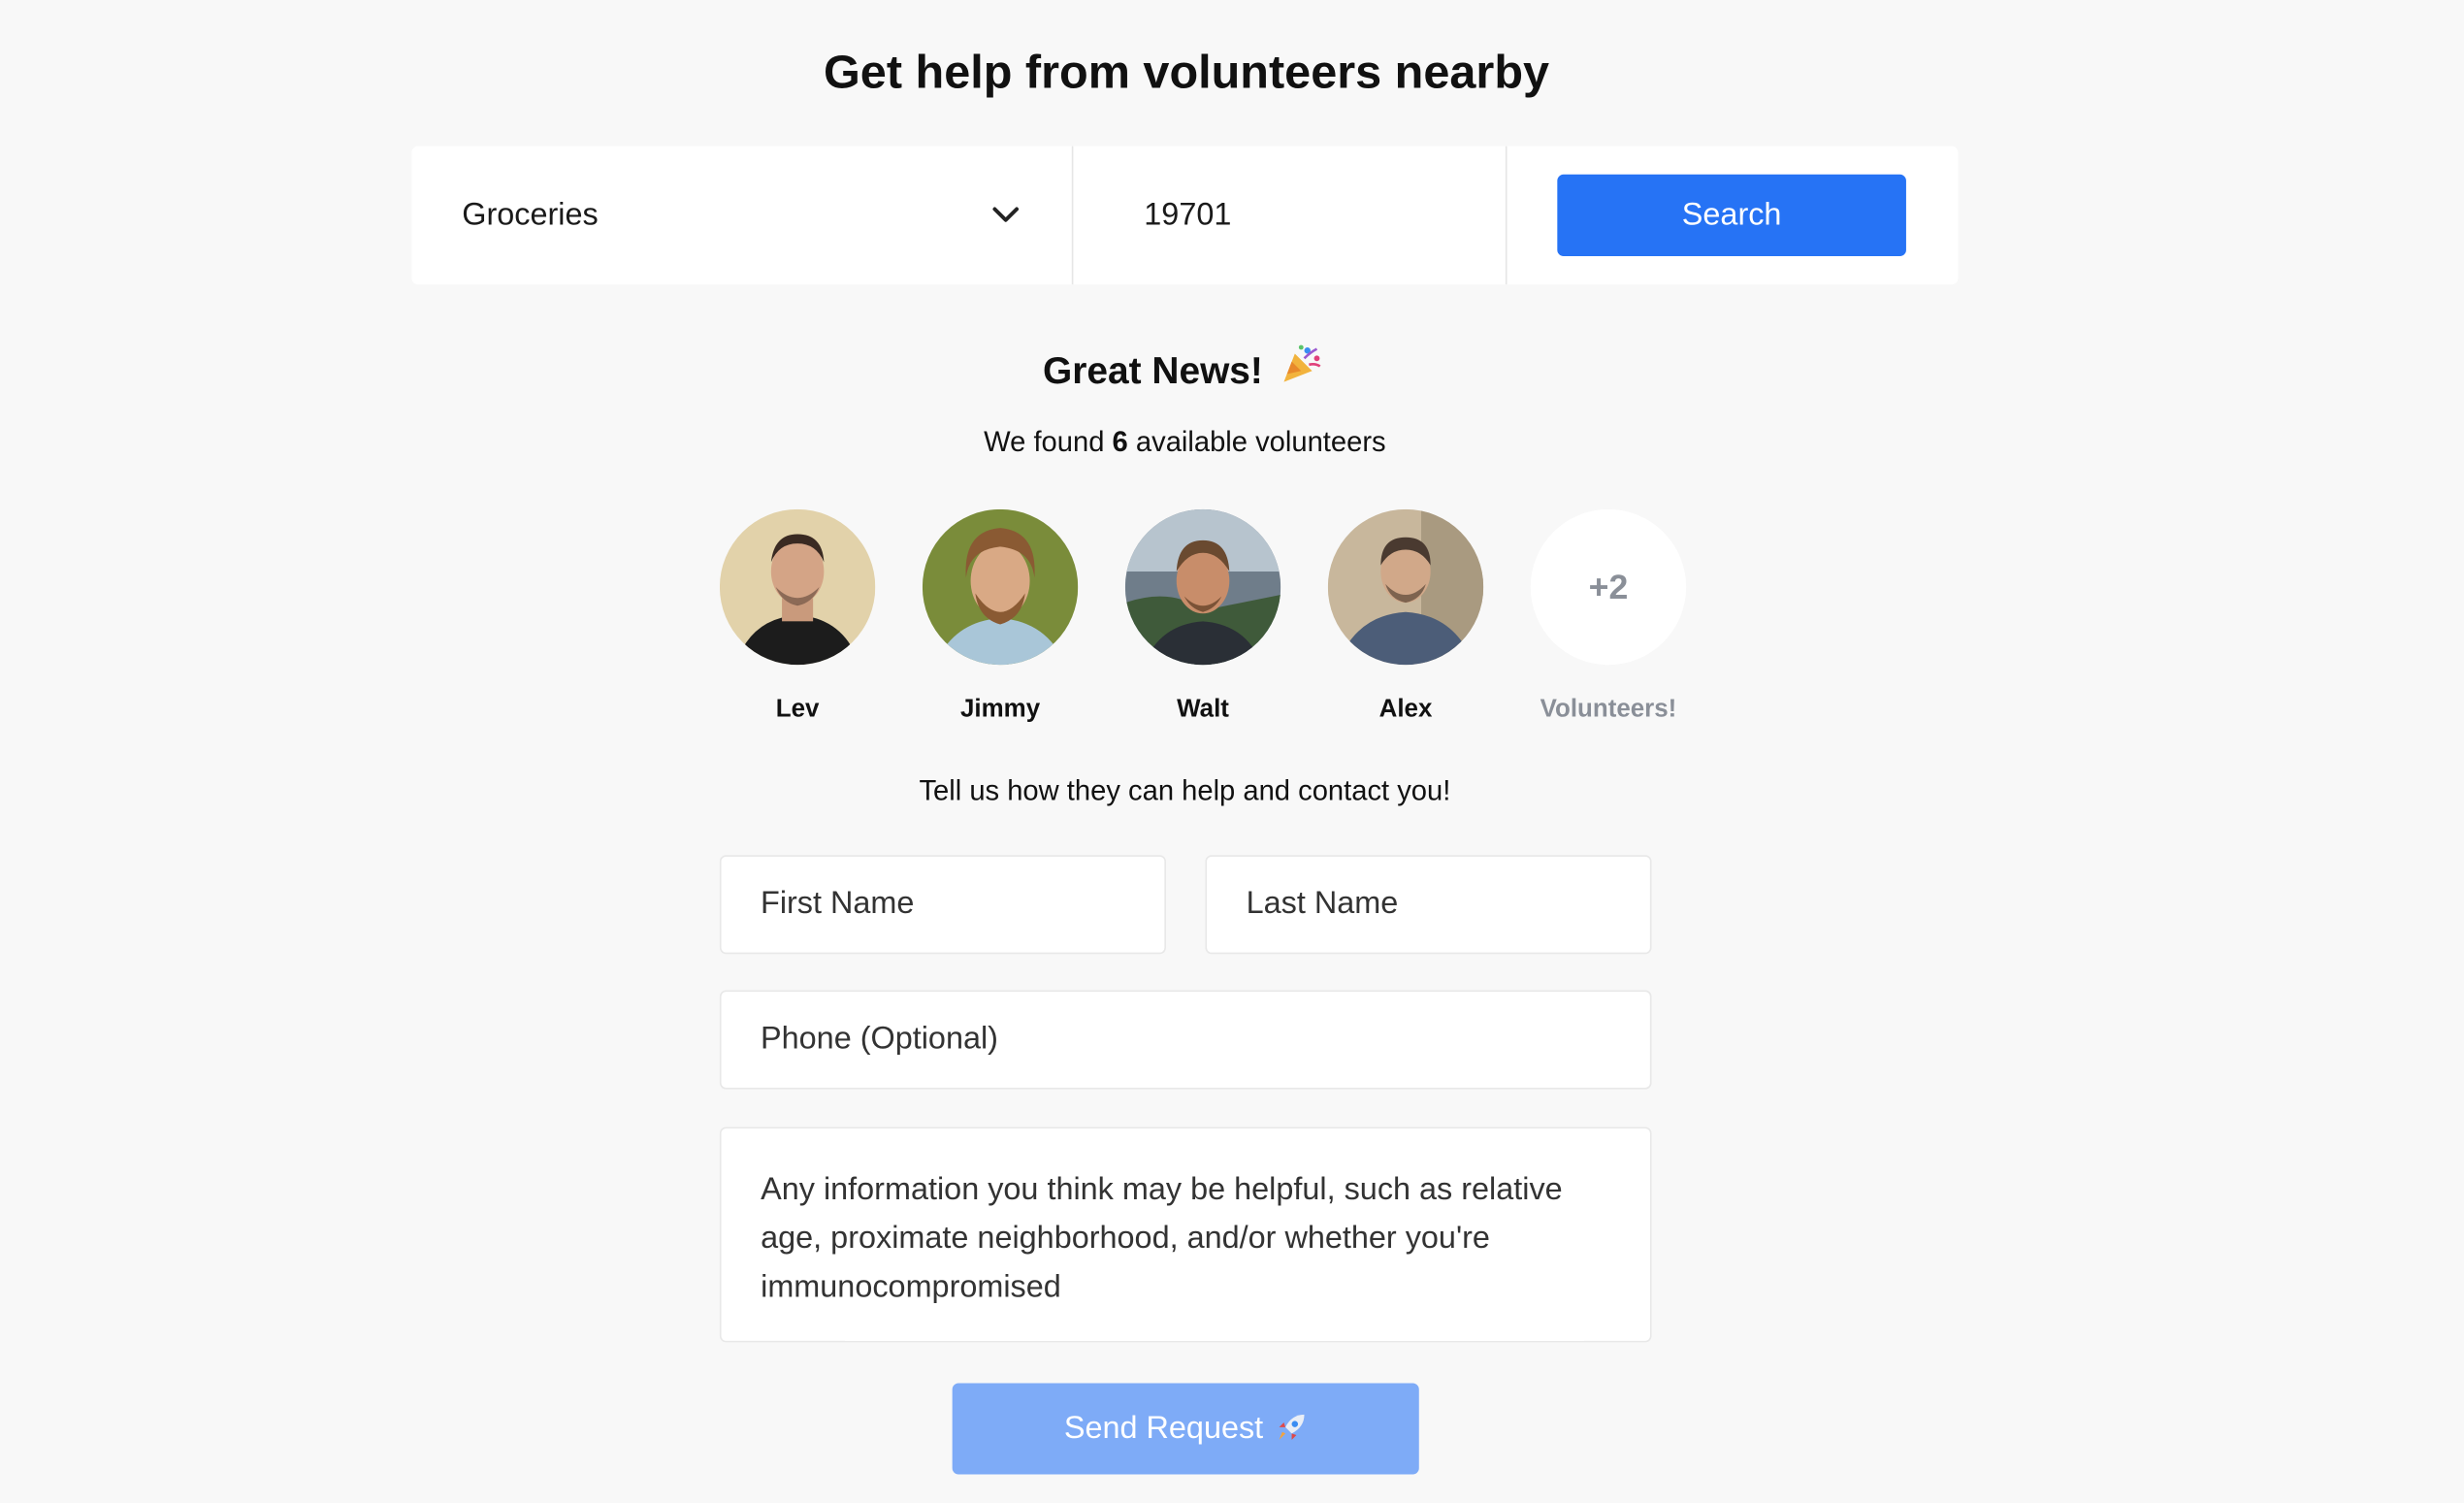 The width and height of the screenshot is (2464, 1503). I want to click on category-select-value: Groceries, so click(531, 214).